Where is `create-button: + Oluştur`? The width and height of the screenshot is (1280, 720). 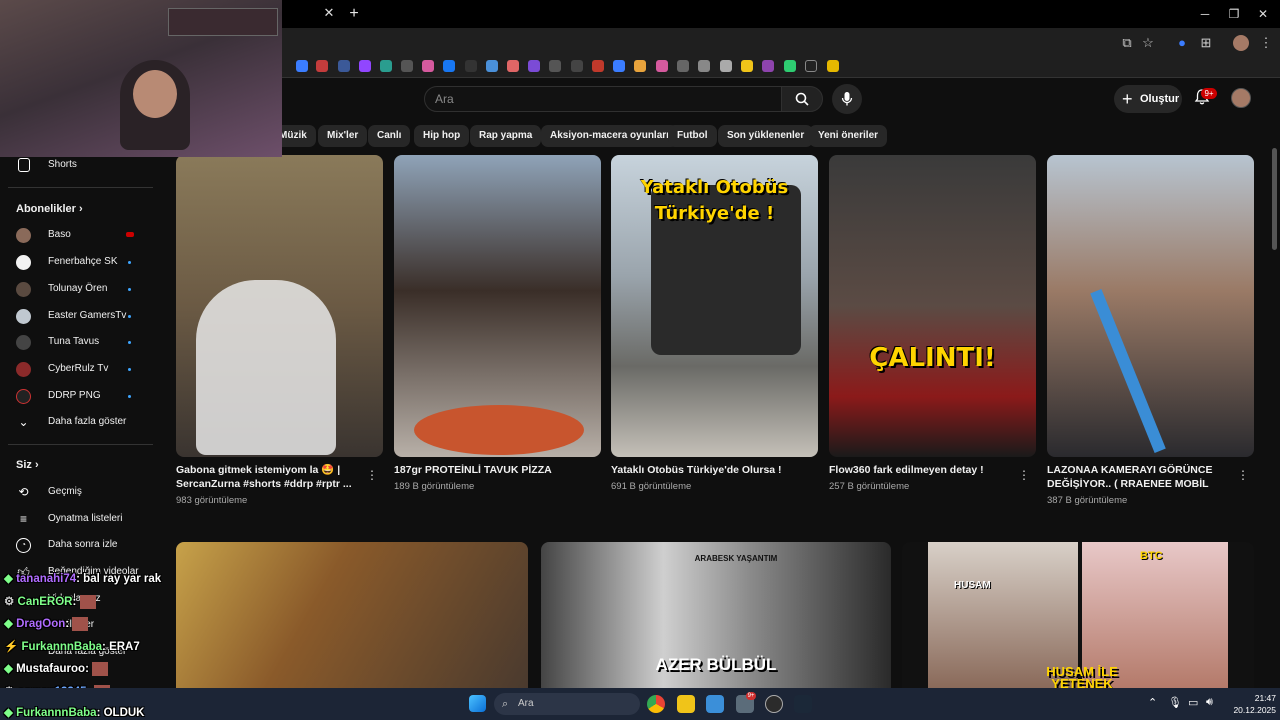 create-button: + Oluştur is located at coordinates (1148, 99).